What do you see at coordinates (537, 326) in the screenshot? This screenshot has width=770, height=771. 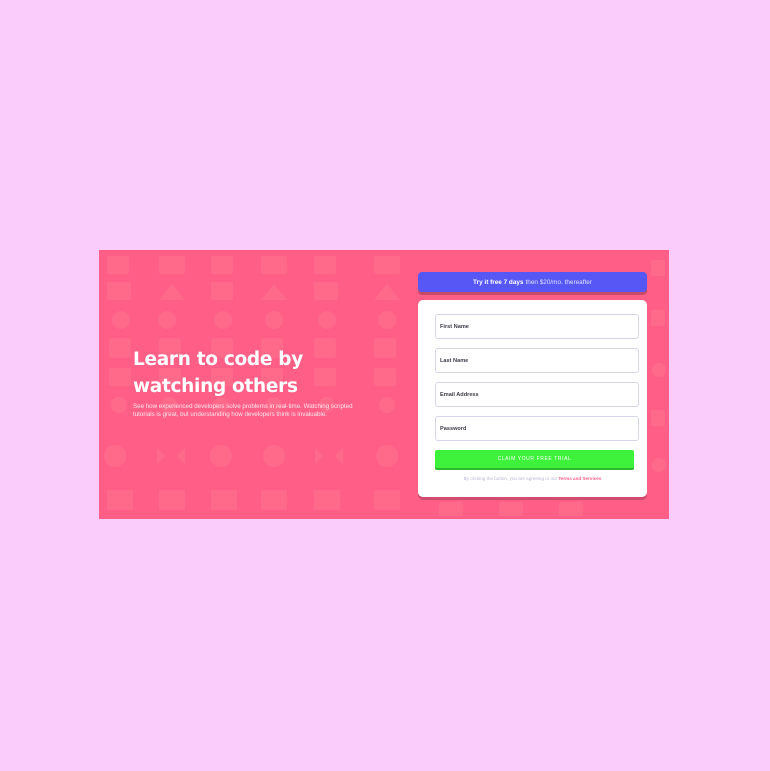 I see `first-name-field` at bounding box center [537, 326].